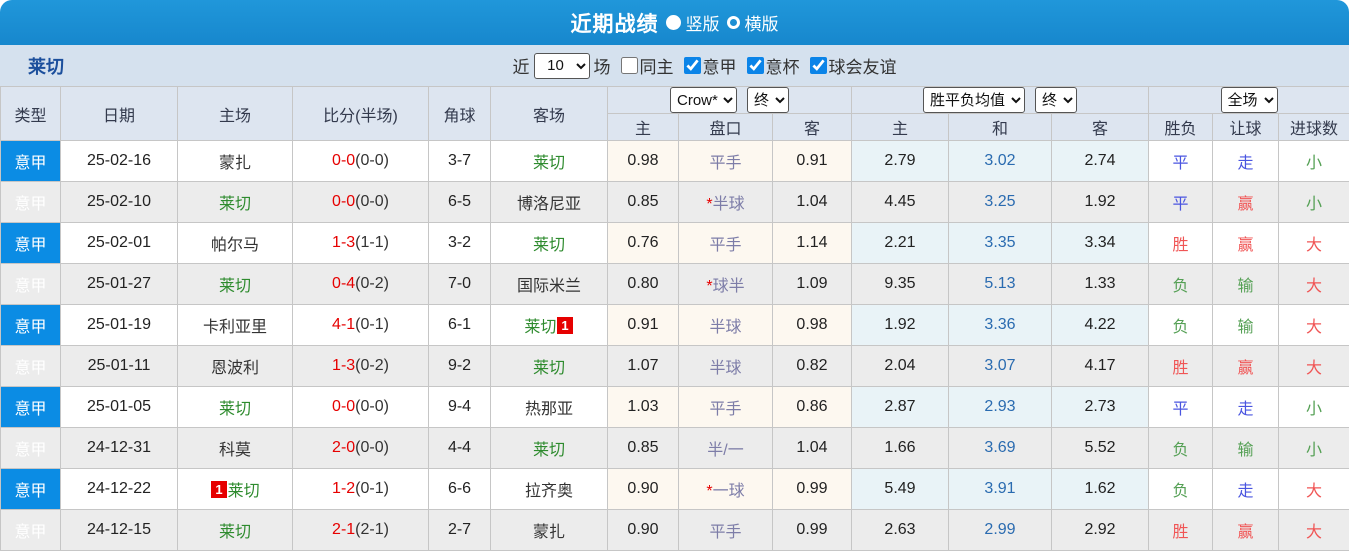 The height and width of the screenshot is (551, 1349). I want to click on result-group-header: 全场, so click(1248, 100).